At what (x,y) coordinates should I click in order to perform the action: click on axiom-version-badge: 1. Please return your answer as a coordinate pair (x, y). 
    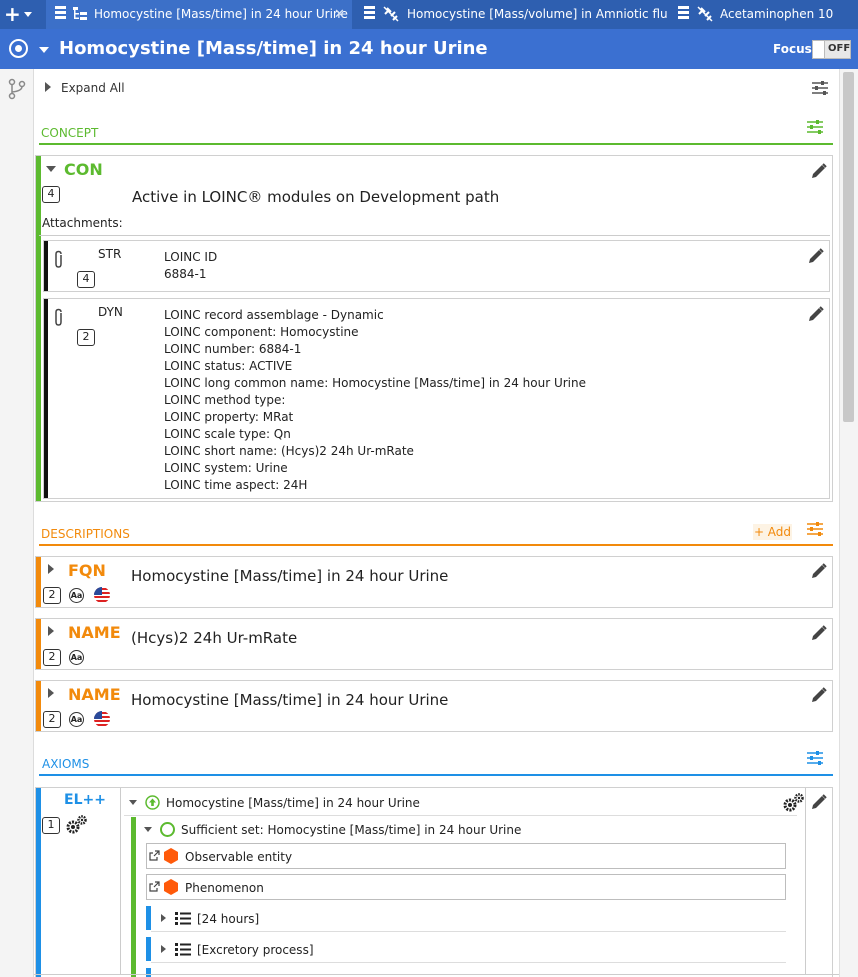
    Looking at the image, I should click on (51, 825).